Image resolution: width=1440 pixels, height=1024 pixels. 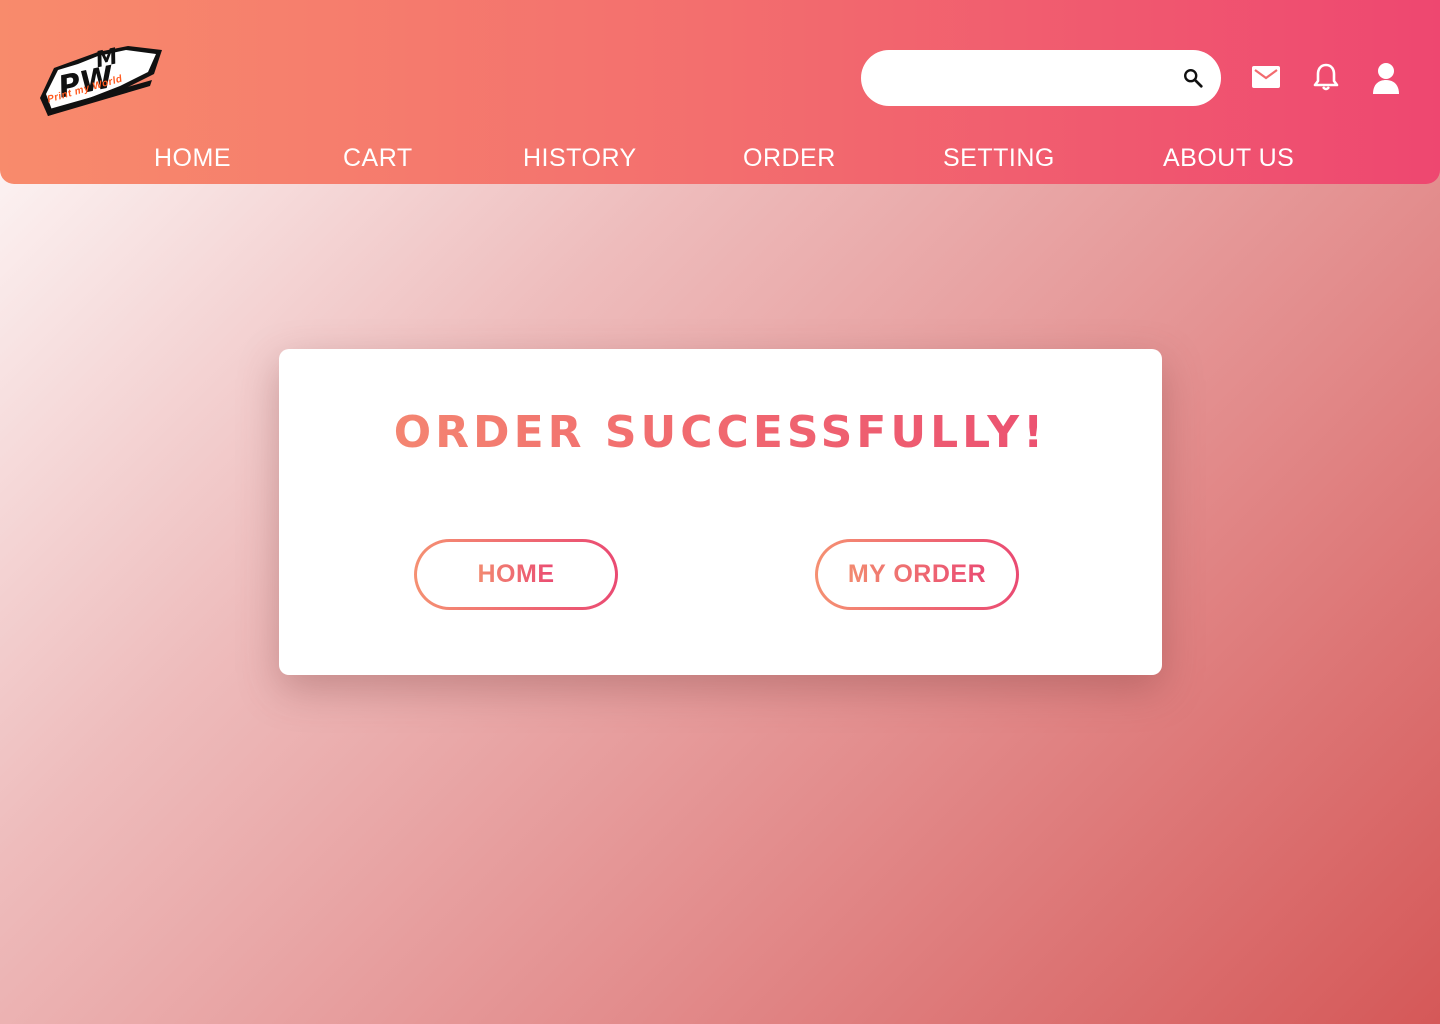 What do you see at coordinates (720, 432) in the screenshot?
I see `success-title: ORDER SUCCESSFULLY!` at bounding box center [720, 432].